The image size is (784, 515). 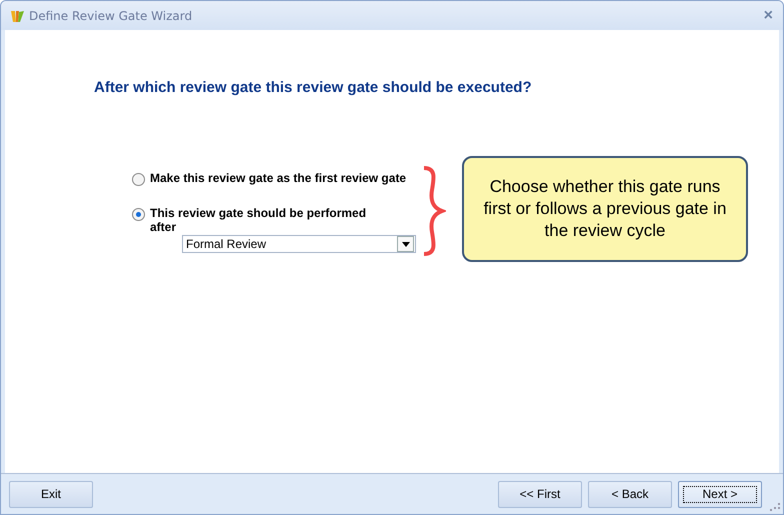 I want to click on gate-dropdown: Formal Review, so click(x=299, y=244).